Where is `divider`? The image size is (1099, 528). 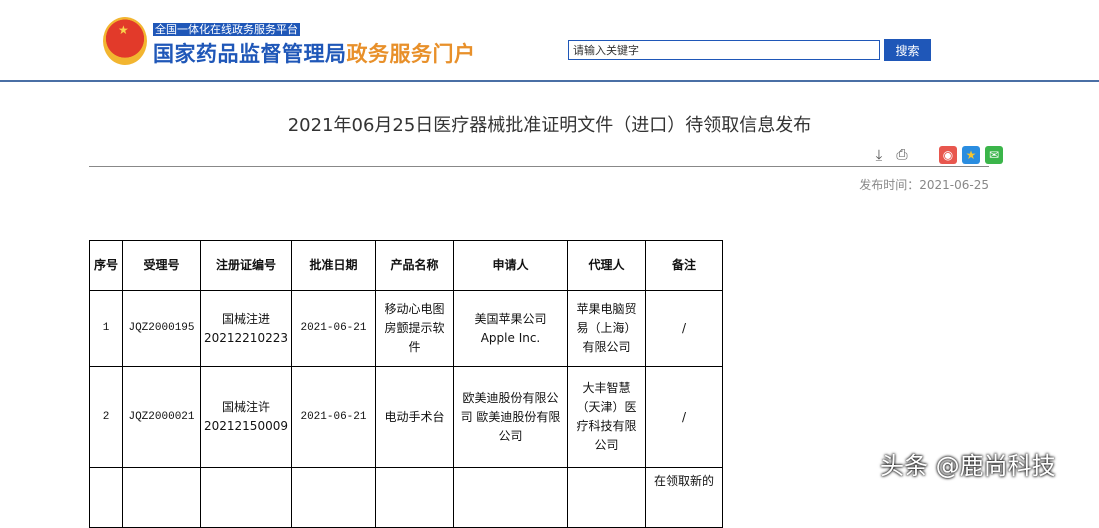
divider is located at coordinates (539, 166).